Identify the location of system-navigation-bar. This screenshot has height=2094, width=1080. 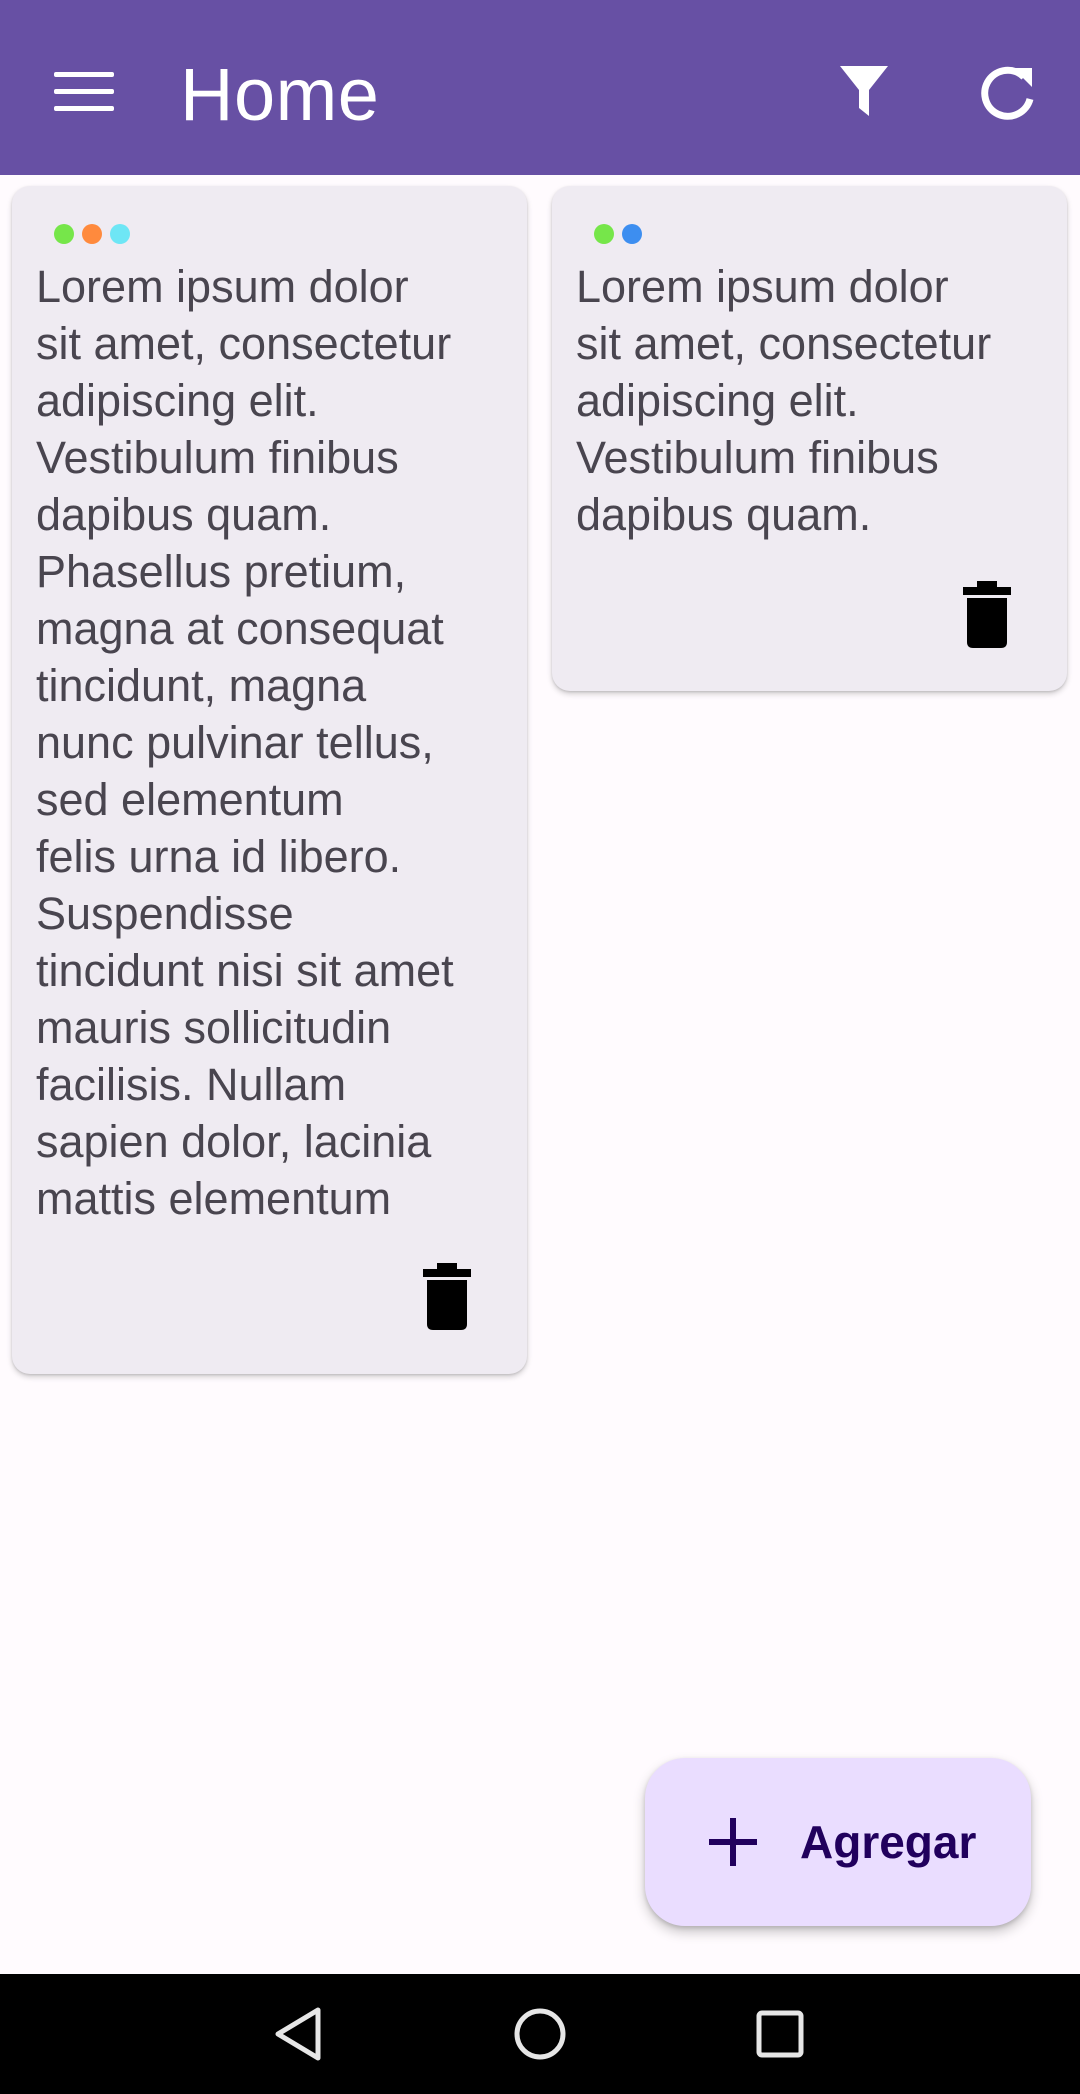
(540, 2034).